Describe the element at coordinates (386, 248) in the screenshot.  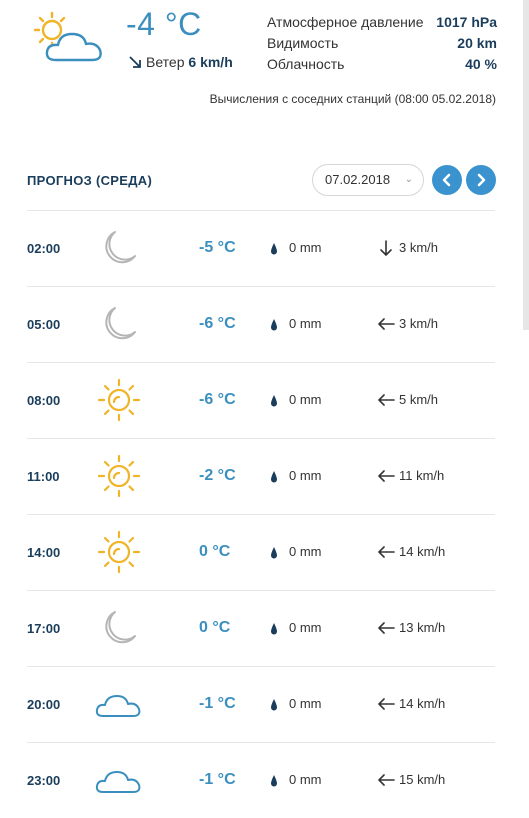
I see `down-arrow-icon` at that location.